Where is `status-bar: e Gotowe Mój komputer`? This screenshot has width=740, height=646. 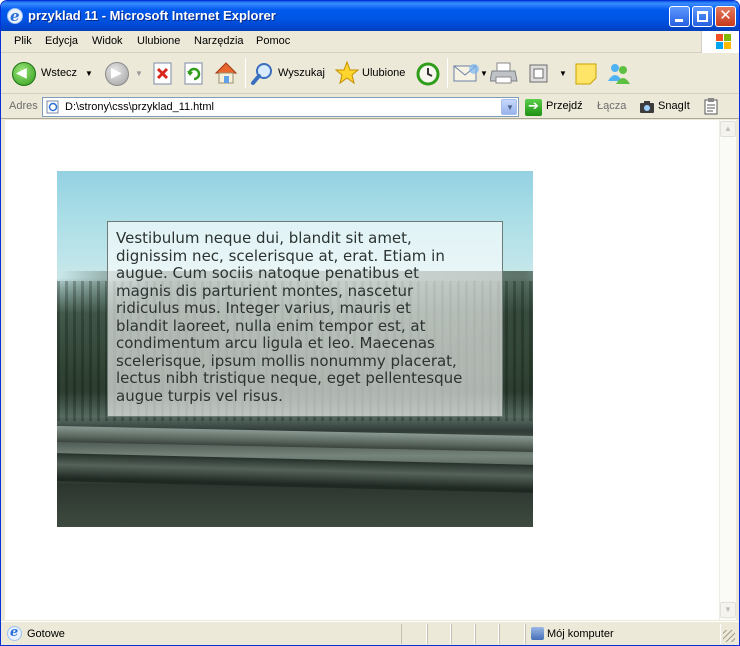 status-bar: e Gotowe Mój komputer is located at coordinates (370, 633).